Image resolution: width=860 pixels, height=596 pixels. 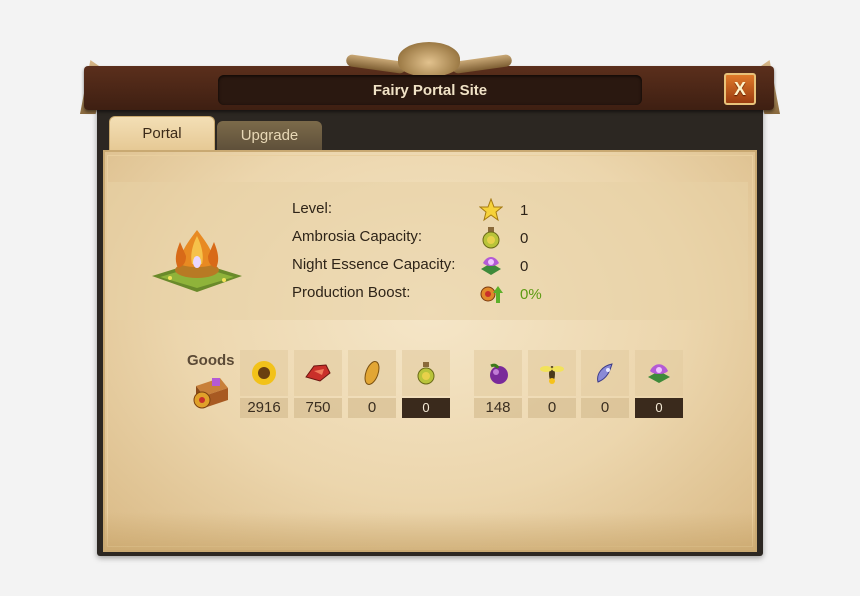 I want to click on night-essence-capacity-value: 0, so click(x=524, y=266).